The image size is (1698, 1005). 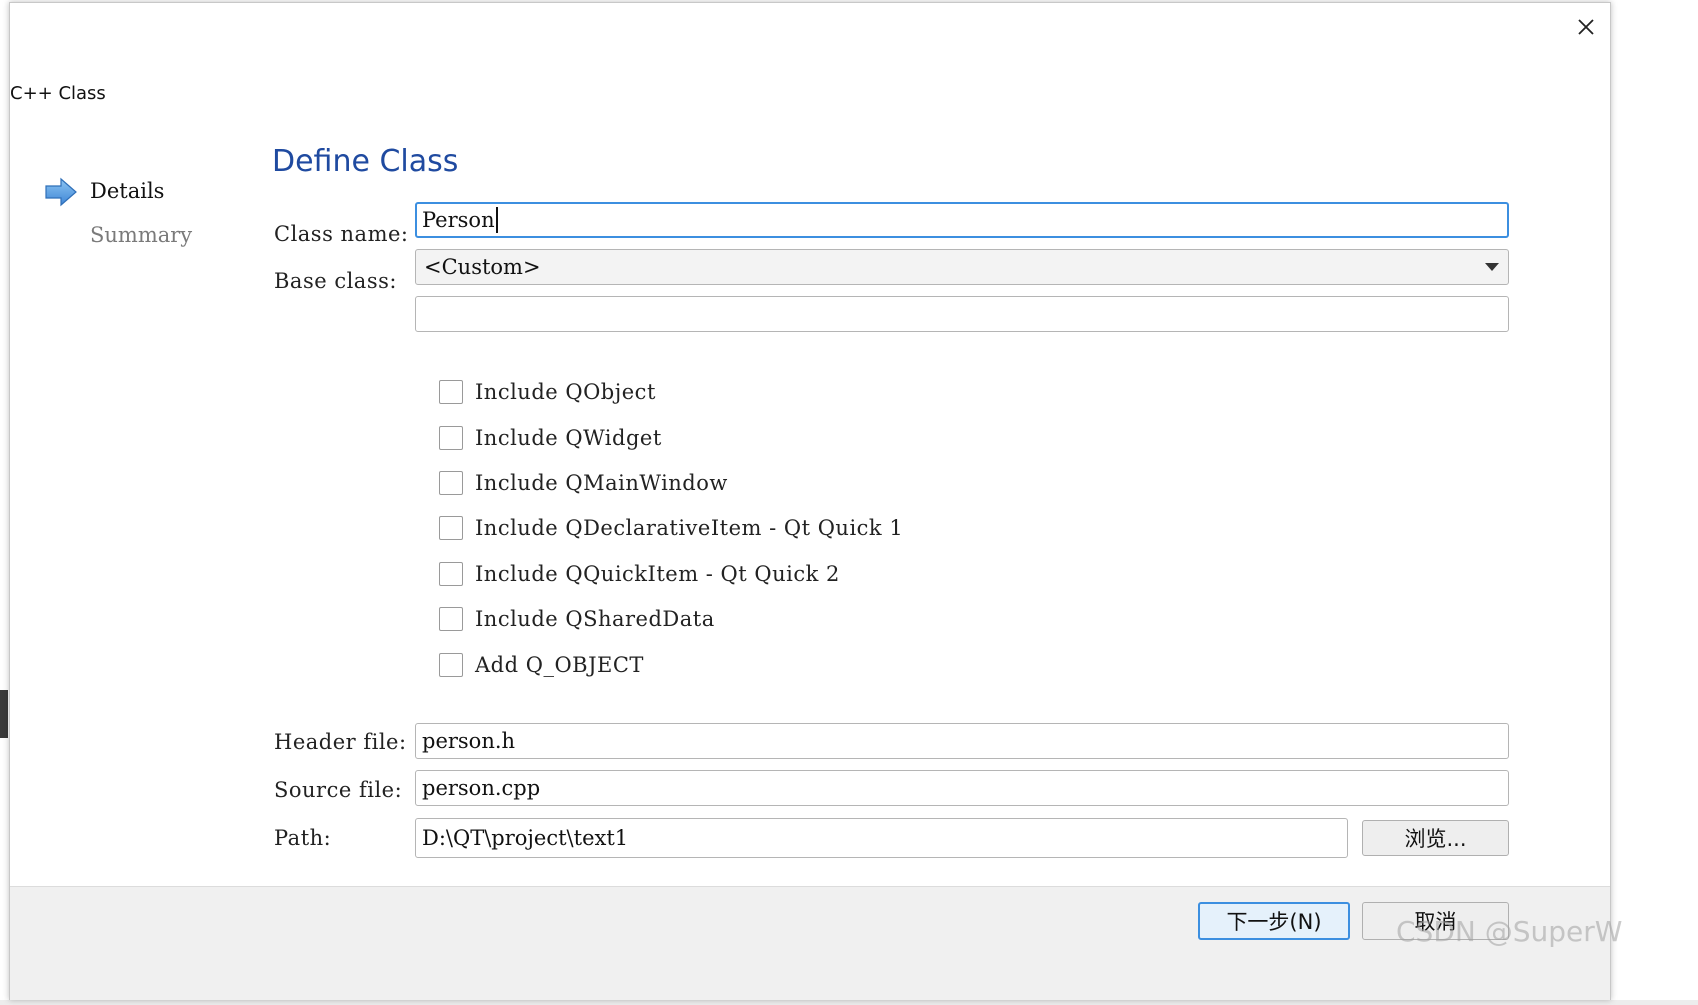 I want to click on include-qquickitem-checkbox: Include QQuickItem - Qt Quick 2, so click(x=639, y=574).